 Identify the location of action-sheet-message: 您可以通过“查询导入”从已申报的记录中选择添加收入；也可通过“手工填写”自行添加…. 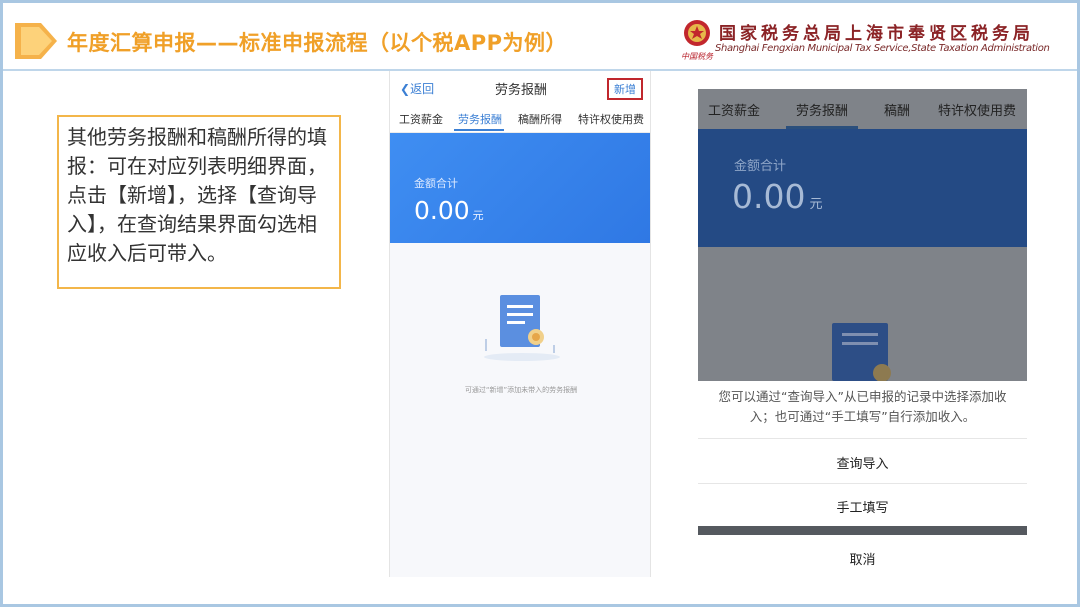
(862, 406).